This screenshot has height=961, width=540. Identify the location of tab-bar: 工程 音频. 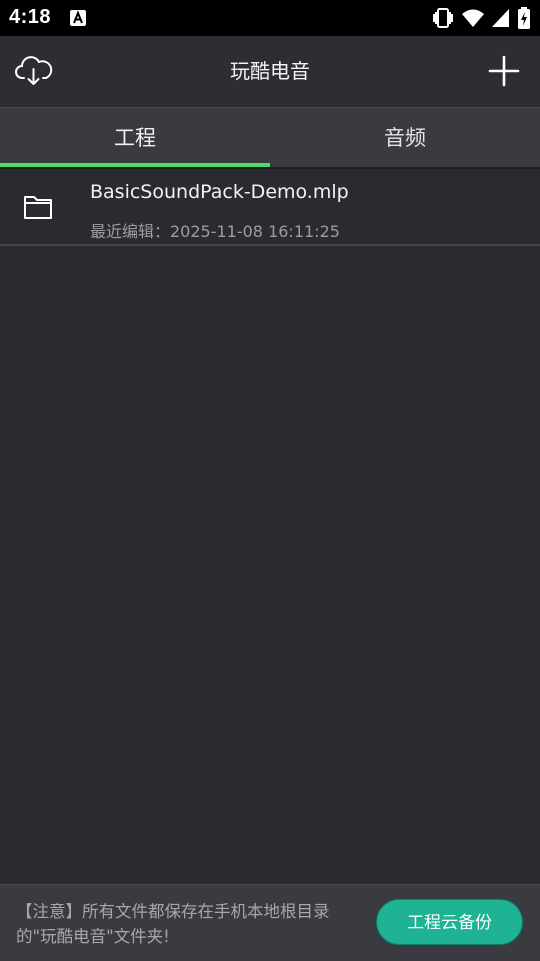
(270, 138).